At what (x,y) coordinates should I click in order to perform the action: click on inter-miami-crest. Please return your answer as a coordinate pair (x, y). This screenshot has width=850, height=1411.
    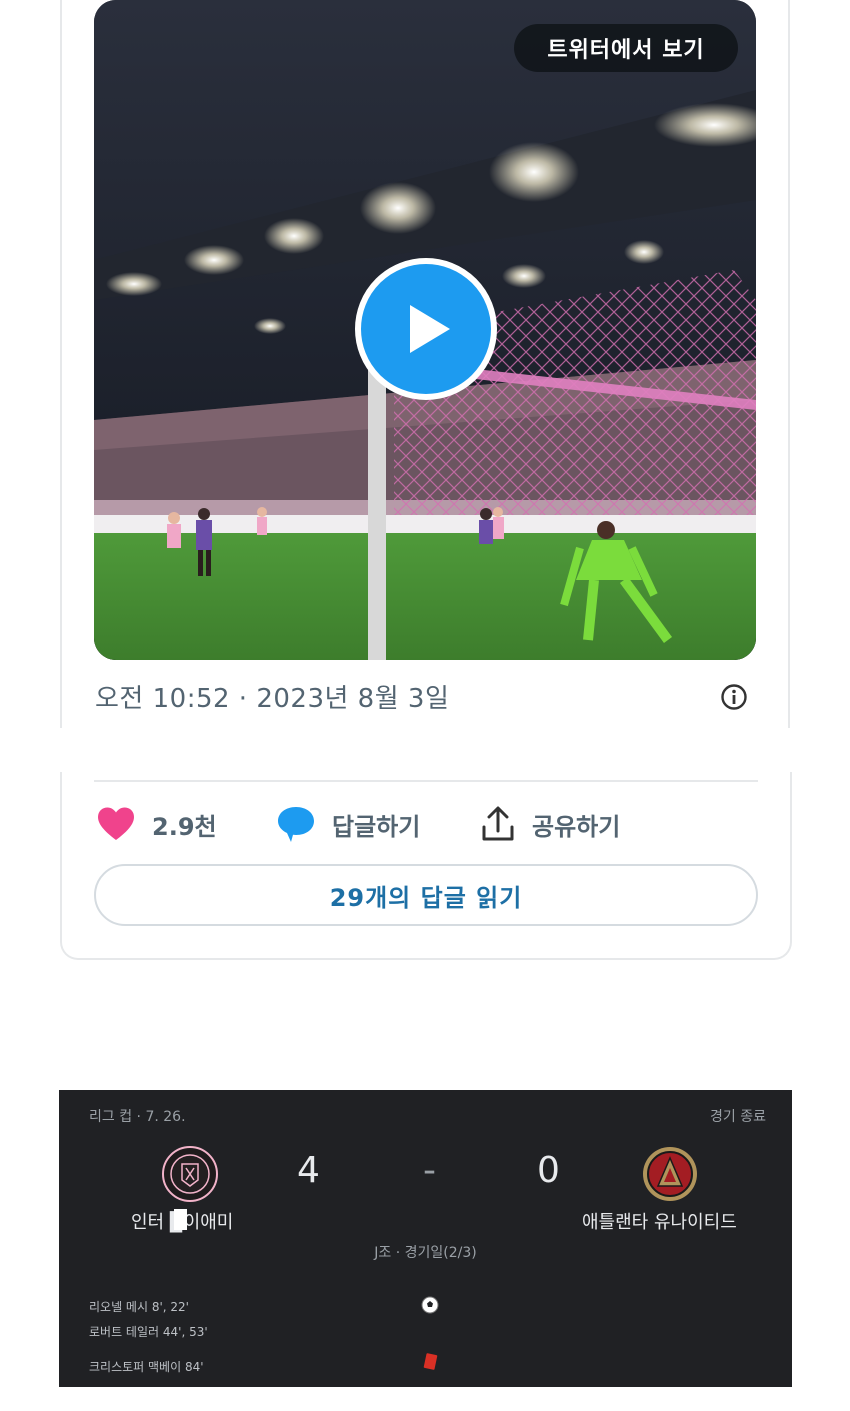
    Looking at the image, I should click on (190, 1174).